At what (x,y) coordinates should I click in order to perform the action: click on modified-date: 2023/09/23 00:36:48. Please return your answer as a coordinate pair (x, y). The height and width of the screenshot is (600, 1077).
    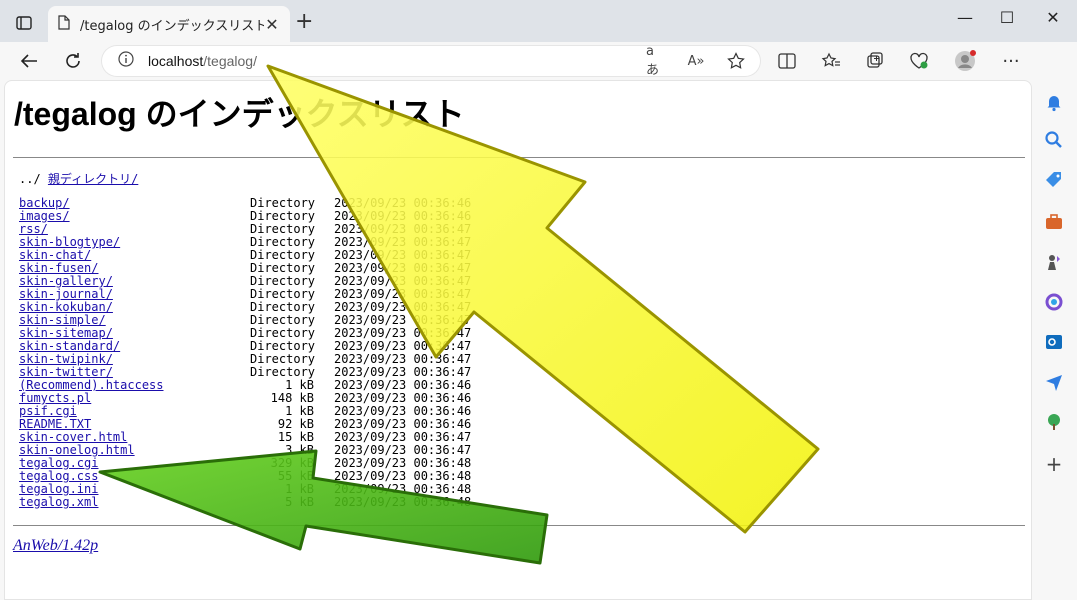
    Looking at the image, I should click on (403, 502).